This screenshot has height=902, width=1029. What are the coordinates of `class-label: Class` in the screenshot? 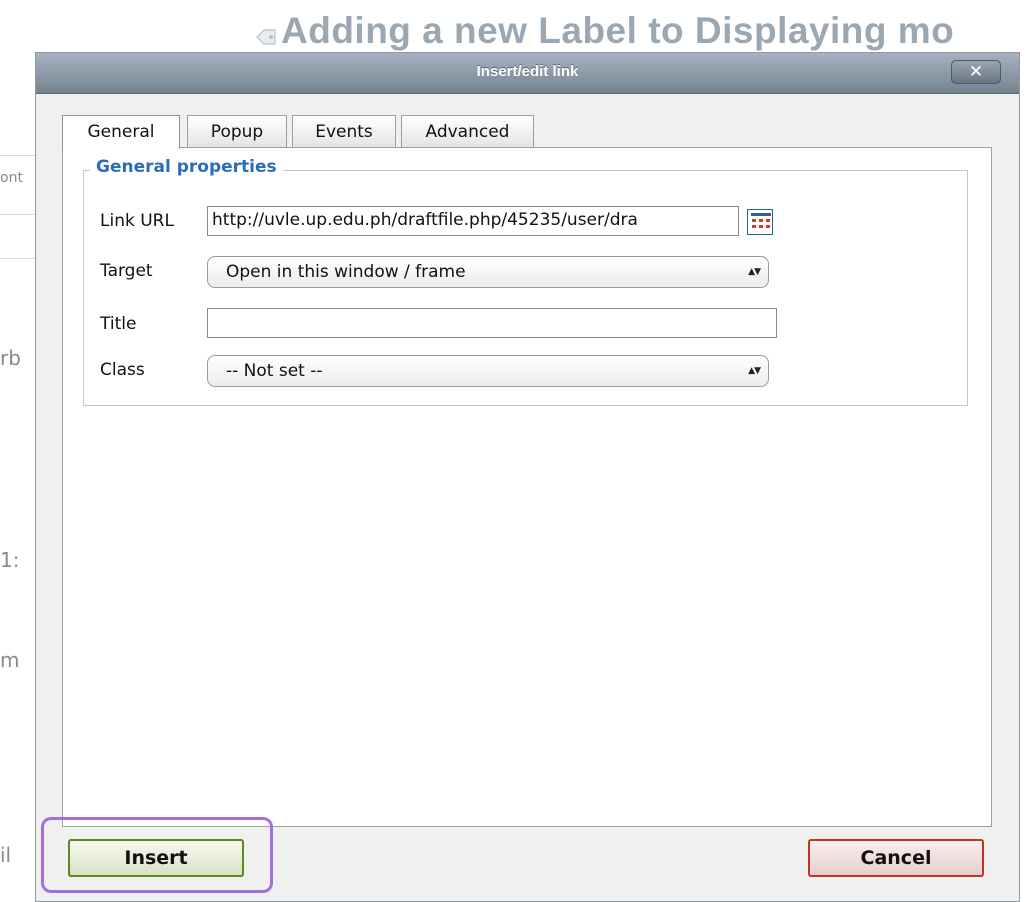 It's located at (122, 370).